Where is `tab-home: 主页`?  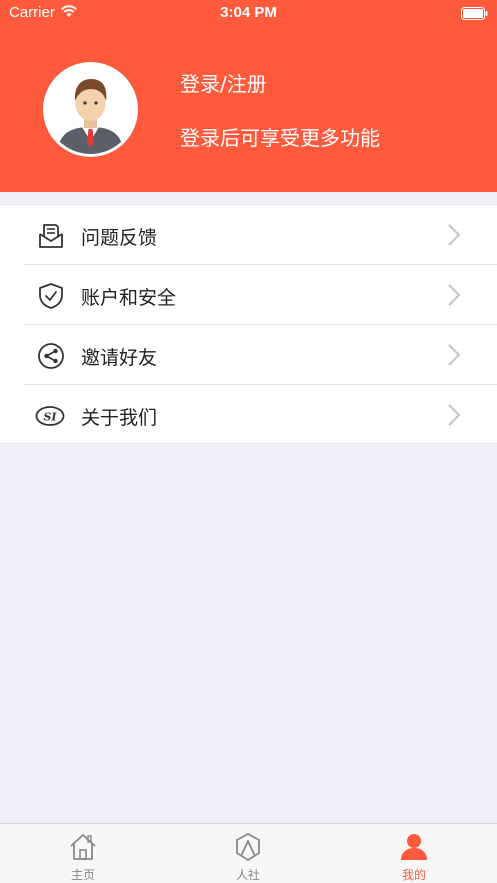
tab-home: 主页 is located at coordinates (83, 853).